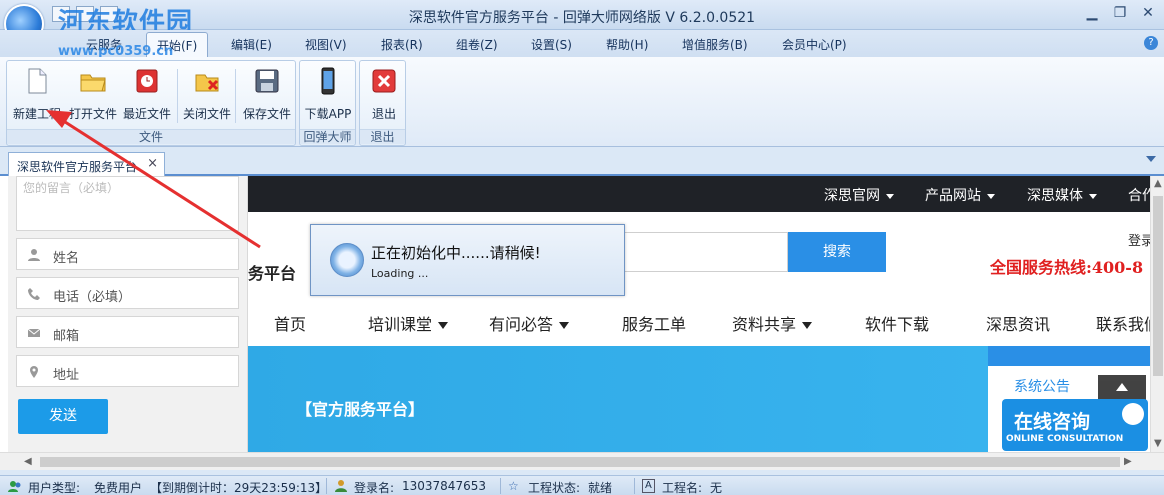  Describe the element at coordinates (1158, 443) in the screenshot. I see `scroll-down-icon: ▼` at that location.